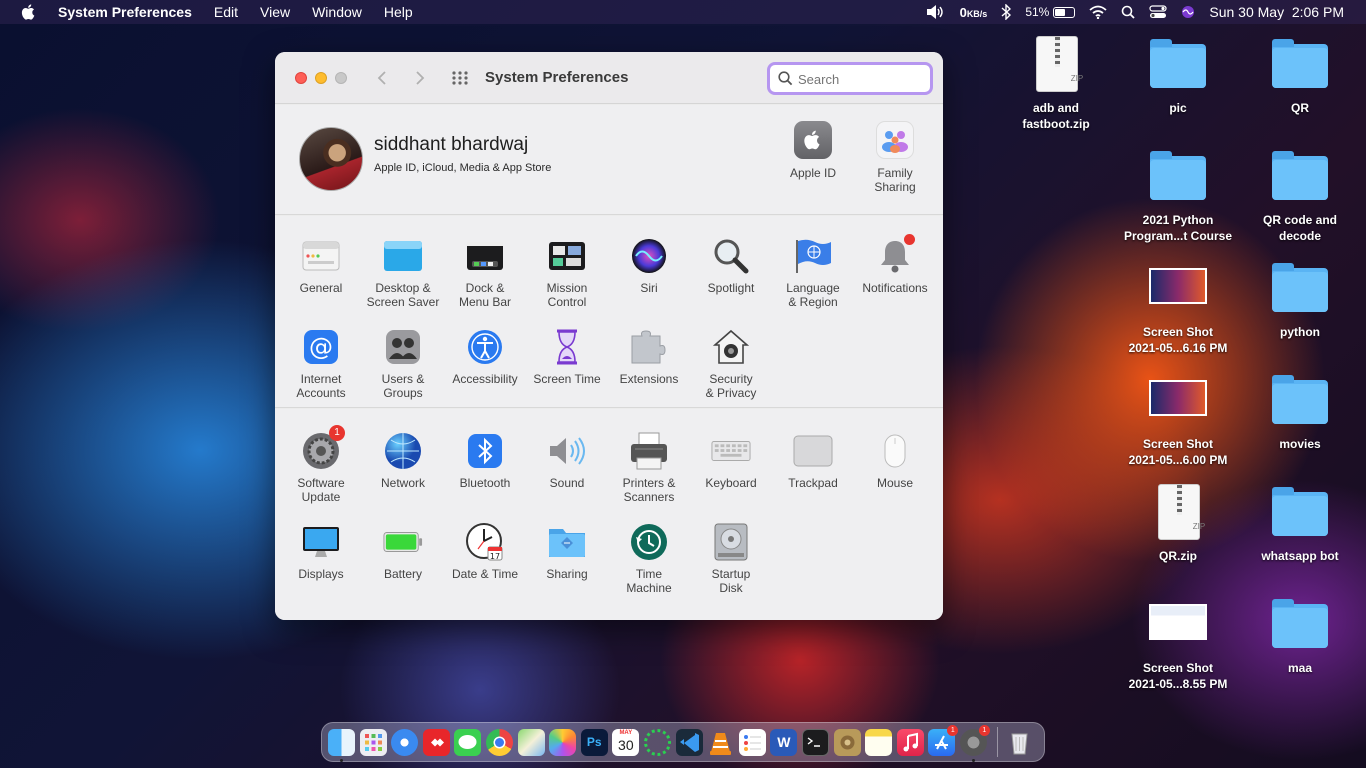  I want to click on search-field, so click(850, 78).